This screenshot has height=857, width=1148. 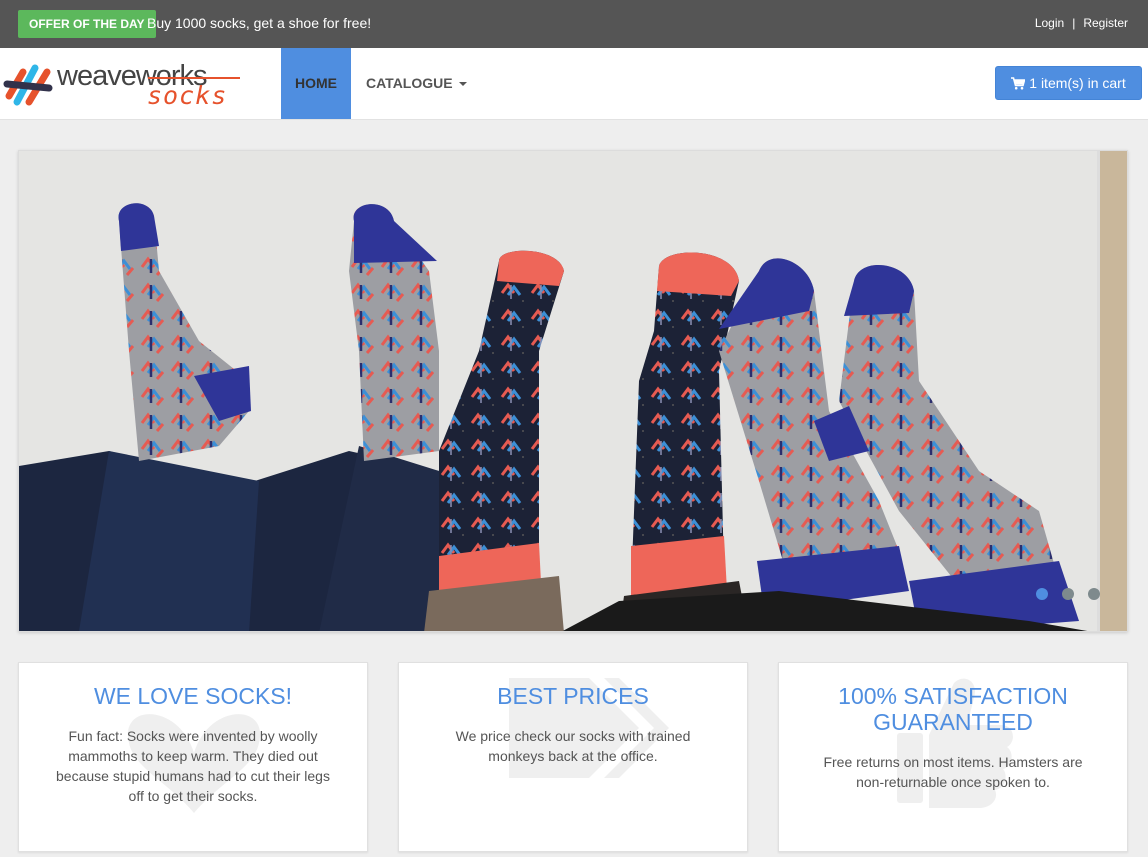 I want to click on caret-down-icon, so click(x=462, y=84).